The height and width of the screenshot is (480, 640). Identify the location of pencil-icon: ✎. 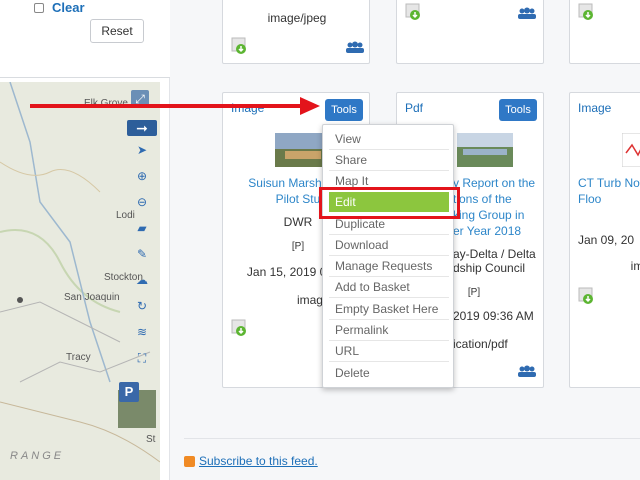
(142, 254).